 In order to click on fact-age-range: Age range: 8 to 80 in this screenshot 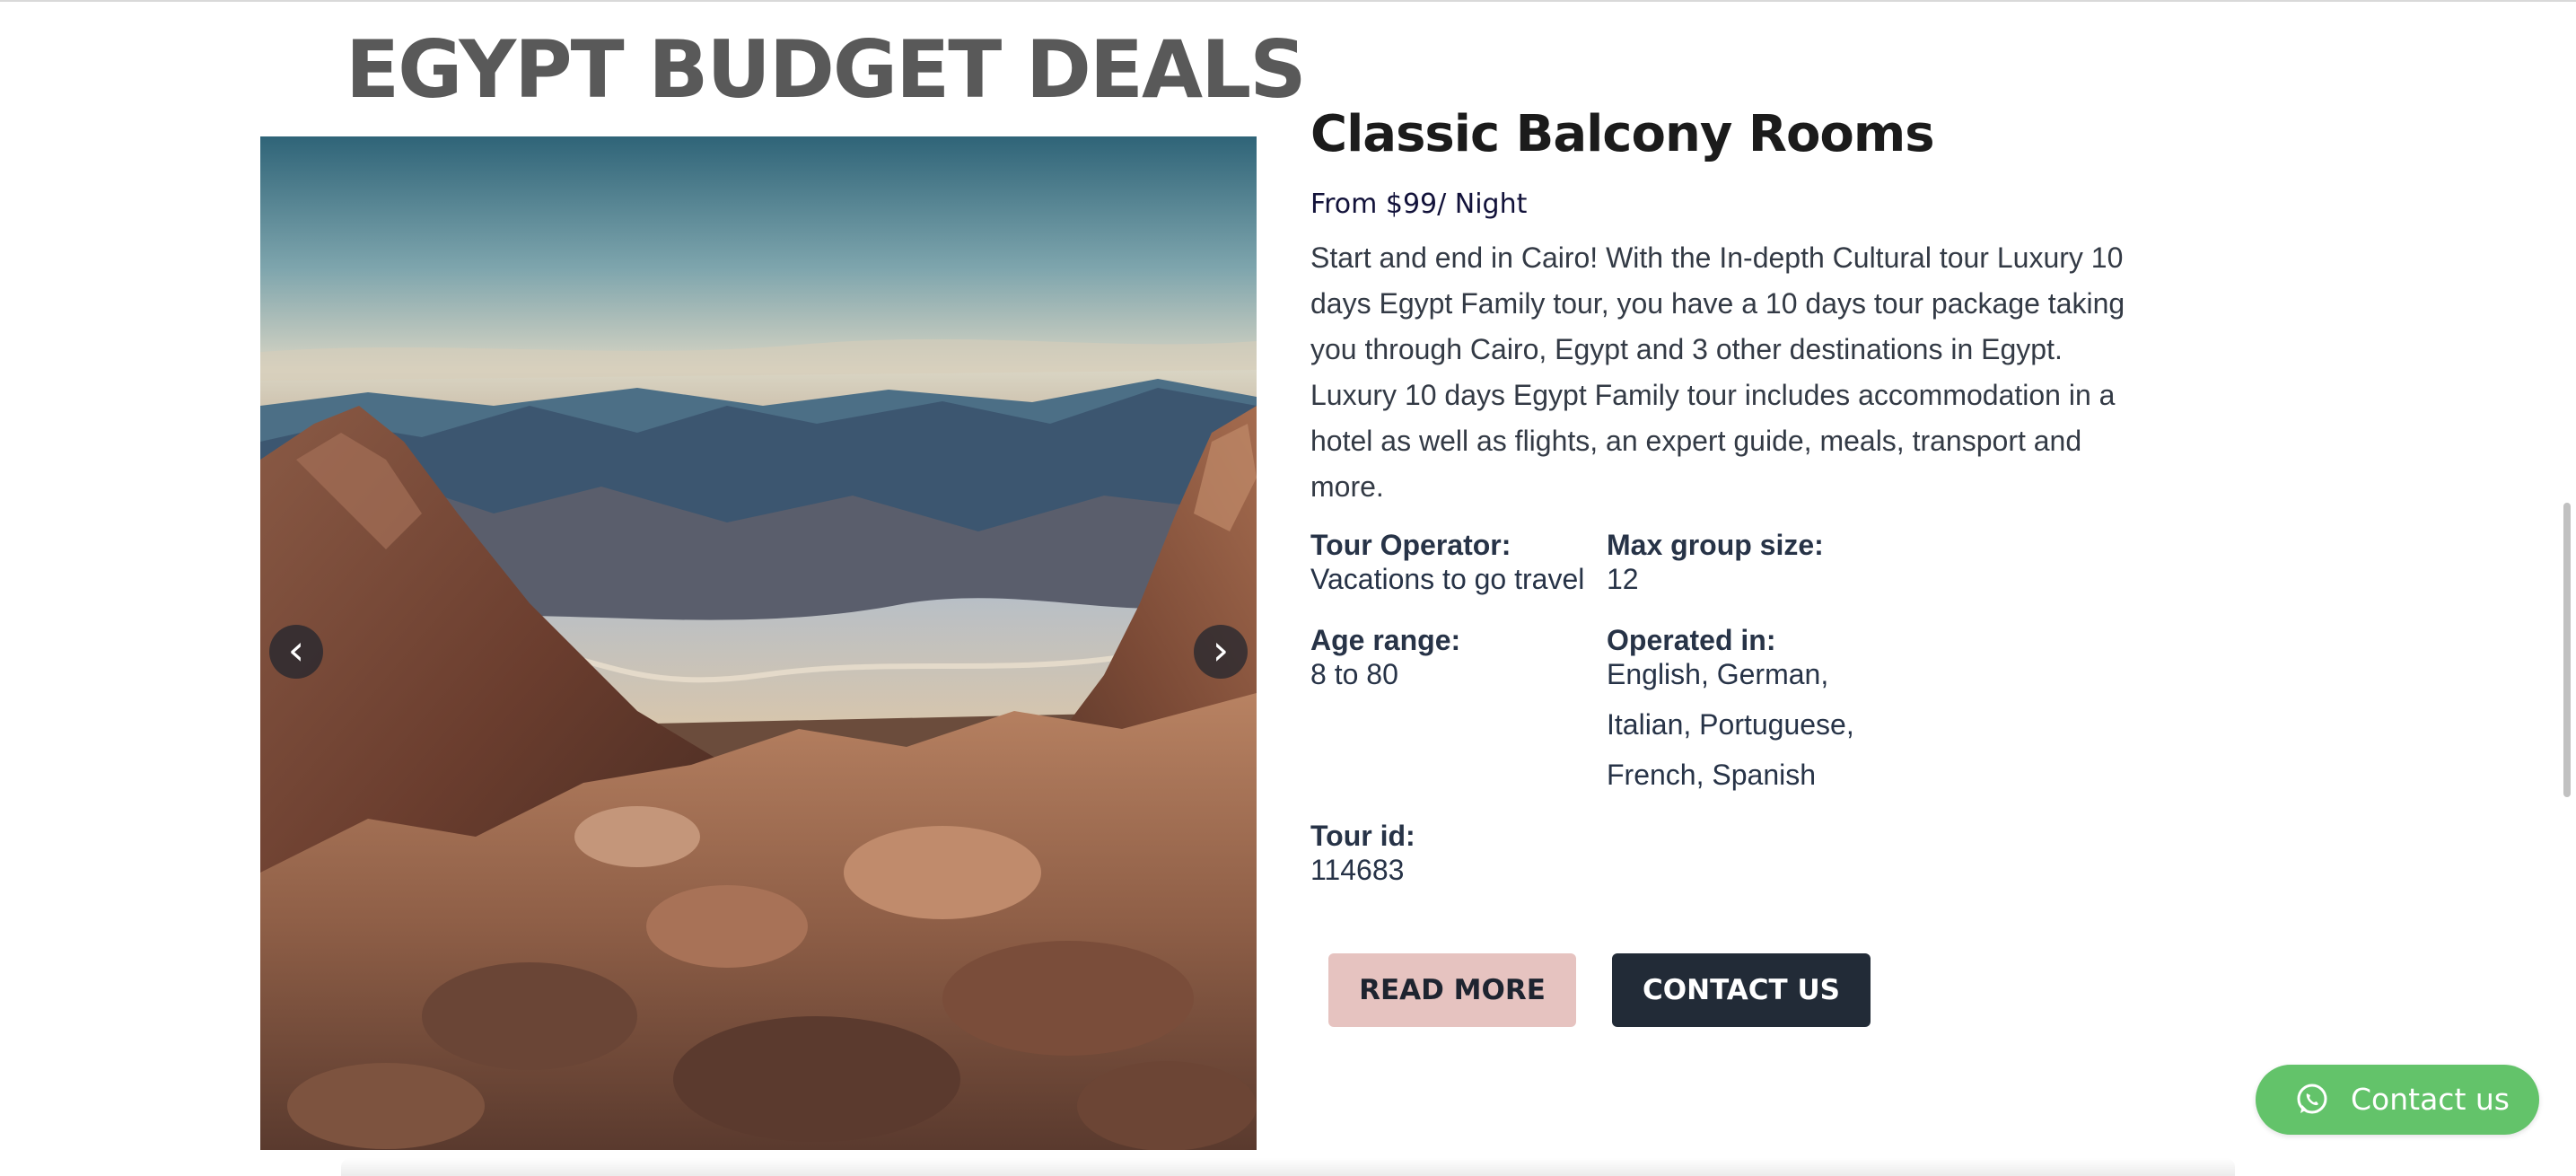, I will do `click(1385, 657)`.